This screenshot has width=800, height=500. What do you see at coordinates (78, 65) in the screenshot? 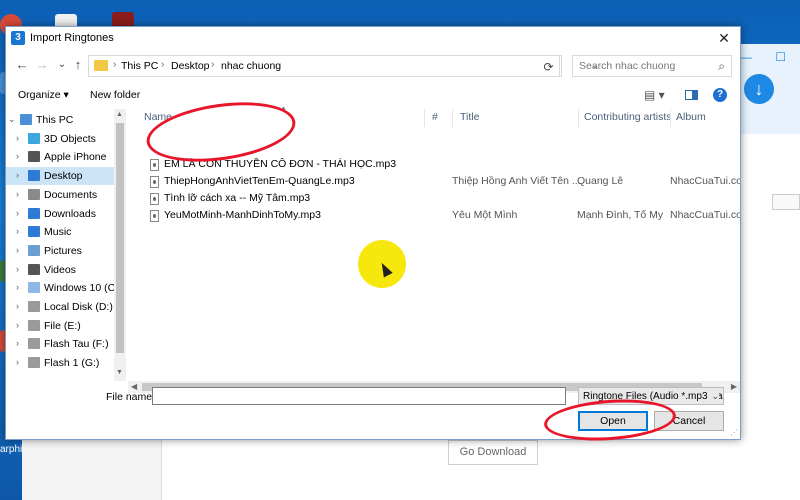
I see `up-icon: ↑` at bounding box center [78, 65].